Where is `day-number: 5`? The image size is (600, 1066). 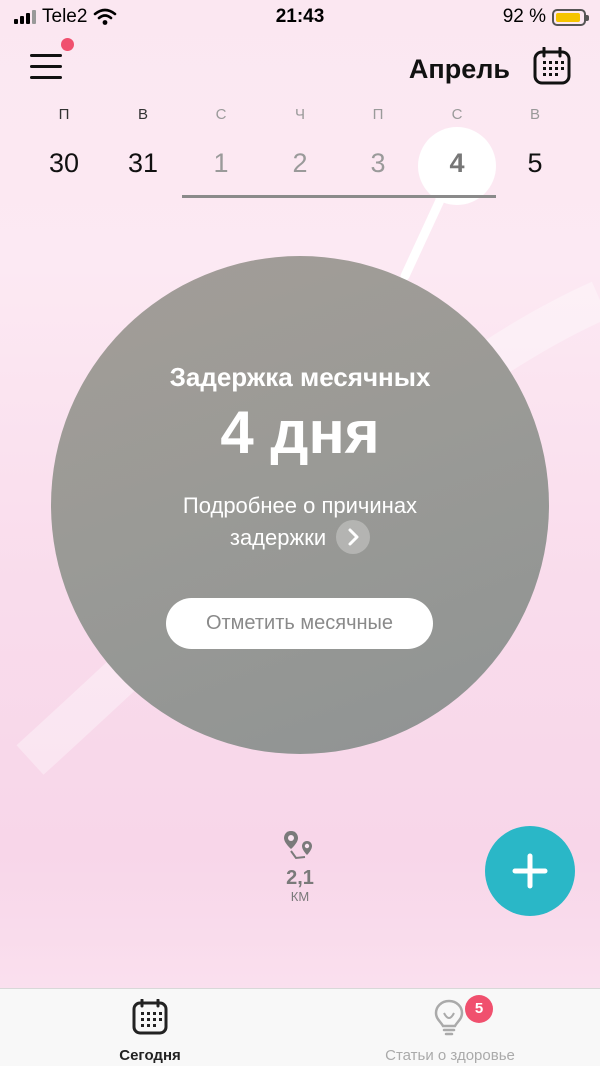
day-number: 5 is located at coordinates (535, 163).